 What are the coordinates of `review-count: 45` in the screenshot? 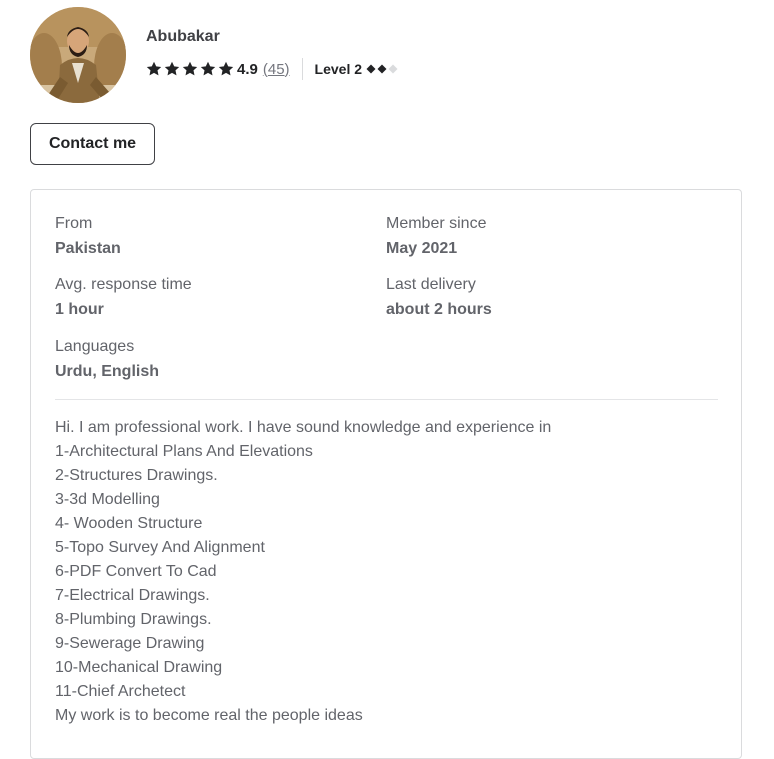 It's located at (276, 69).